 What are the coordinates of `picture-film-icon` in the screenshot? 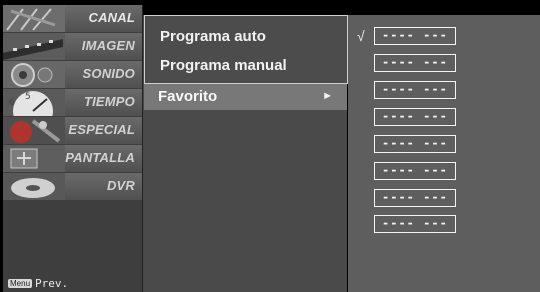 It's located at (34, 46).